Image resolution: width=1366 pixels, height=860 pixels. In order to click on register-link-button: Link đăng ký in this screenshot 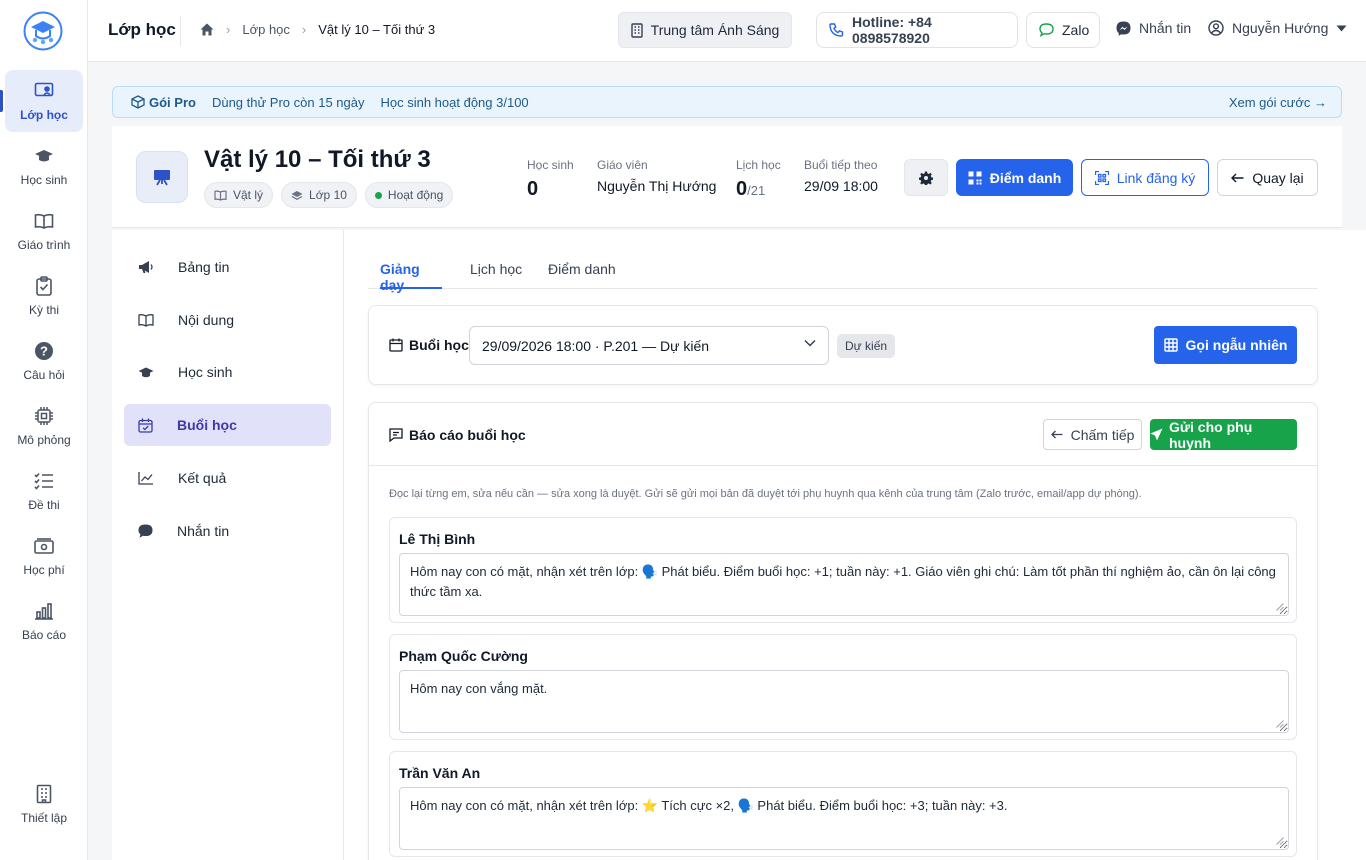, I will do `click(1145, 177)`.